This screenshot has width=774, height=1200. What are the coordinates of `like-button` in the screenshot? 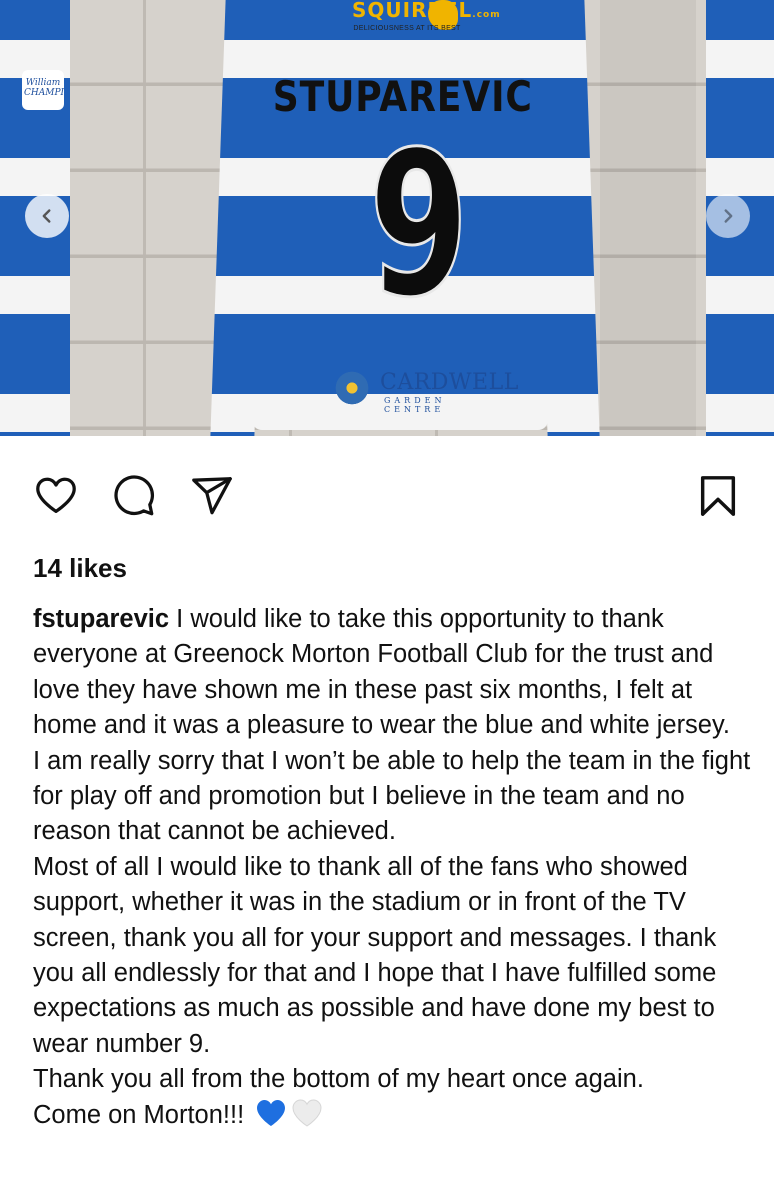 It's located at (56, 496).